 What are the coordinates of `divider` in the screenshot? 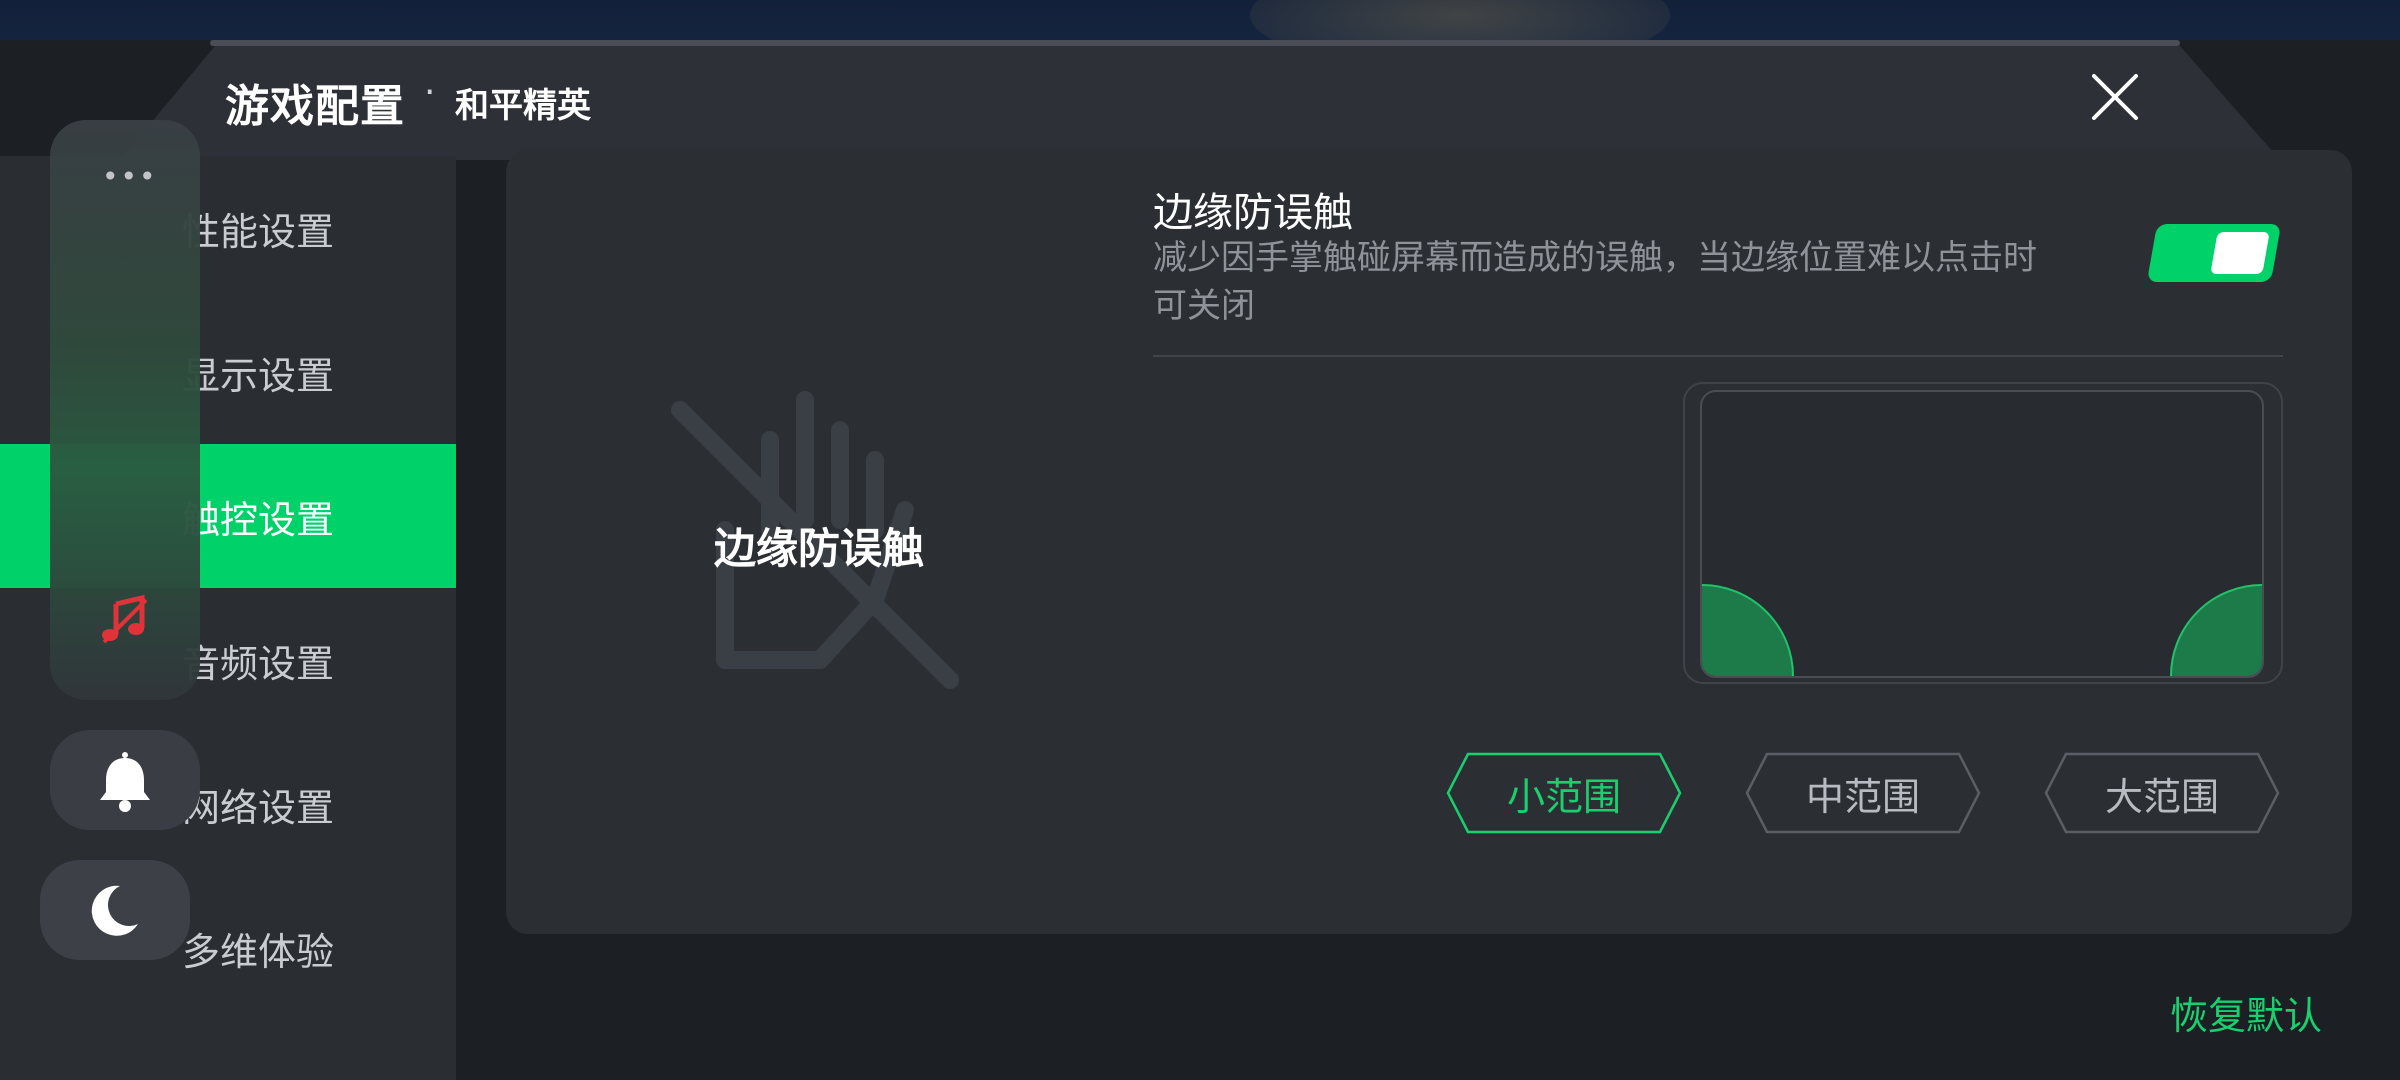 It's located at (1718, 356).